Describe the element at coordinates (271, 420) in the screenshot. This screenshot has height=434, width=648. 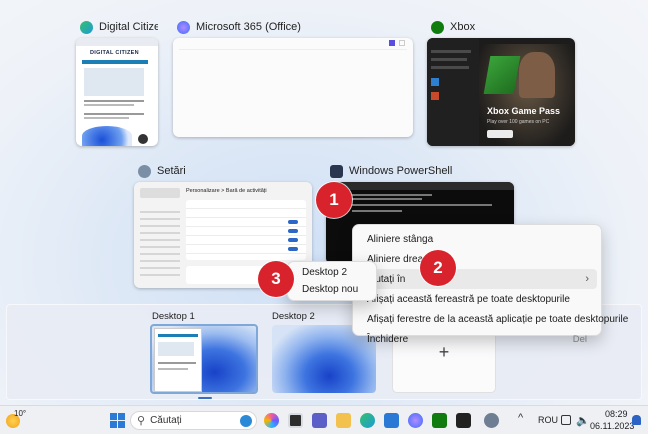
I see `copilot-icon` at that location.